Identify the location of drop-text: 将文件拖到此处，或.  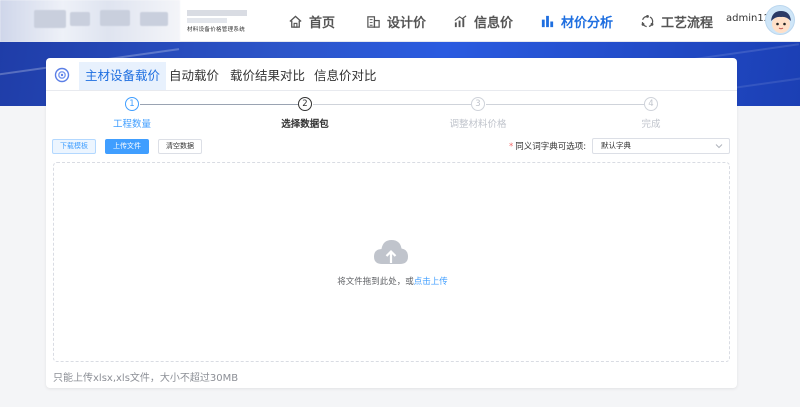
(375, 282).